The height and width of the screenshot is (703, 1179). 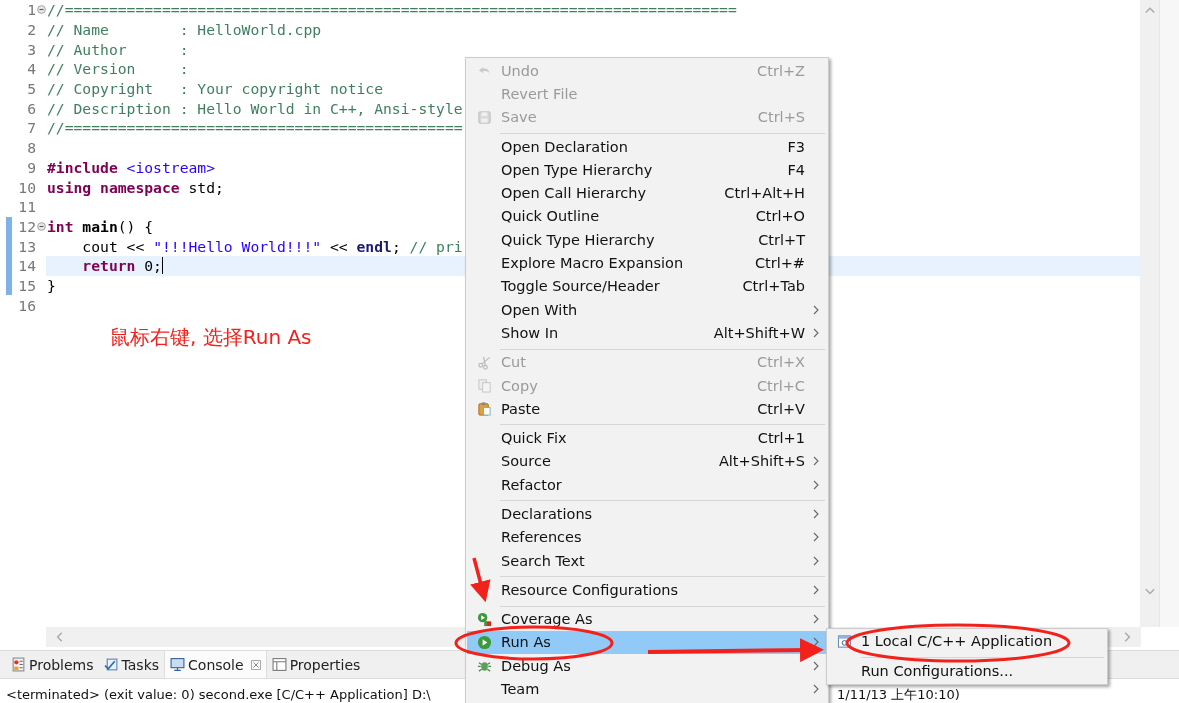 What do you see at coordinates (484, 642) in the screenshot?
I see `run-icon` at bounding box center [484, 642].